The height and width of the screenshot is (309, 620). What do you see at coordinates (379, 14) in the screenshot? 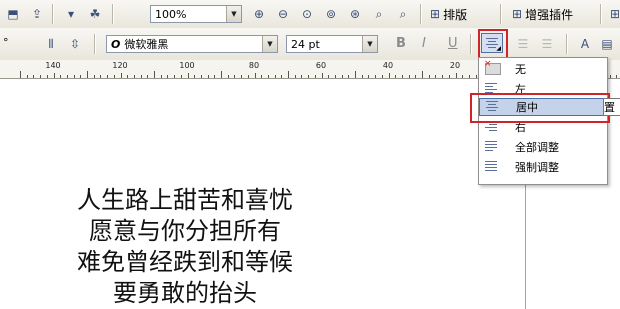
I see `zoom-width-icon: ⌕` at bounding box center [379, 14].